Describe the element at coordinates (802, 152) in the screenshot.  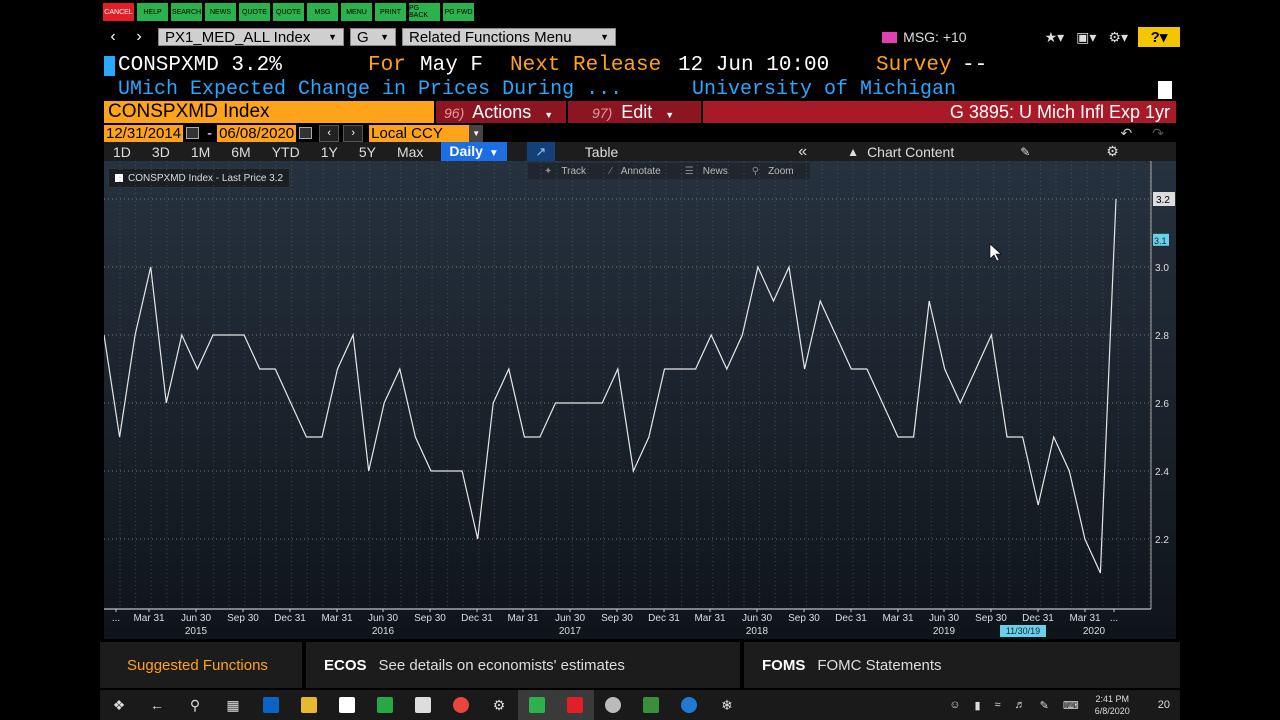
I see `collapse-icon: «` at that location.